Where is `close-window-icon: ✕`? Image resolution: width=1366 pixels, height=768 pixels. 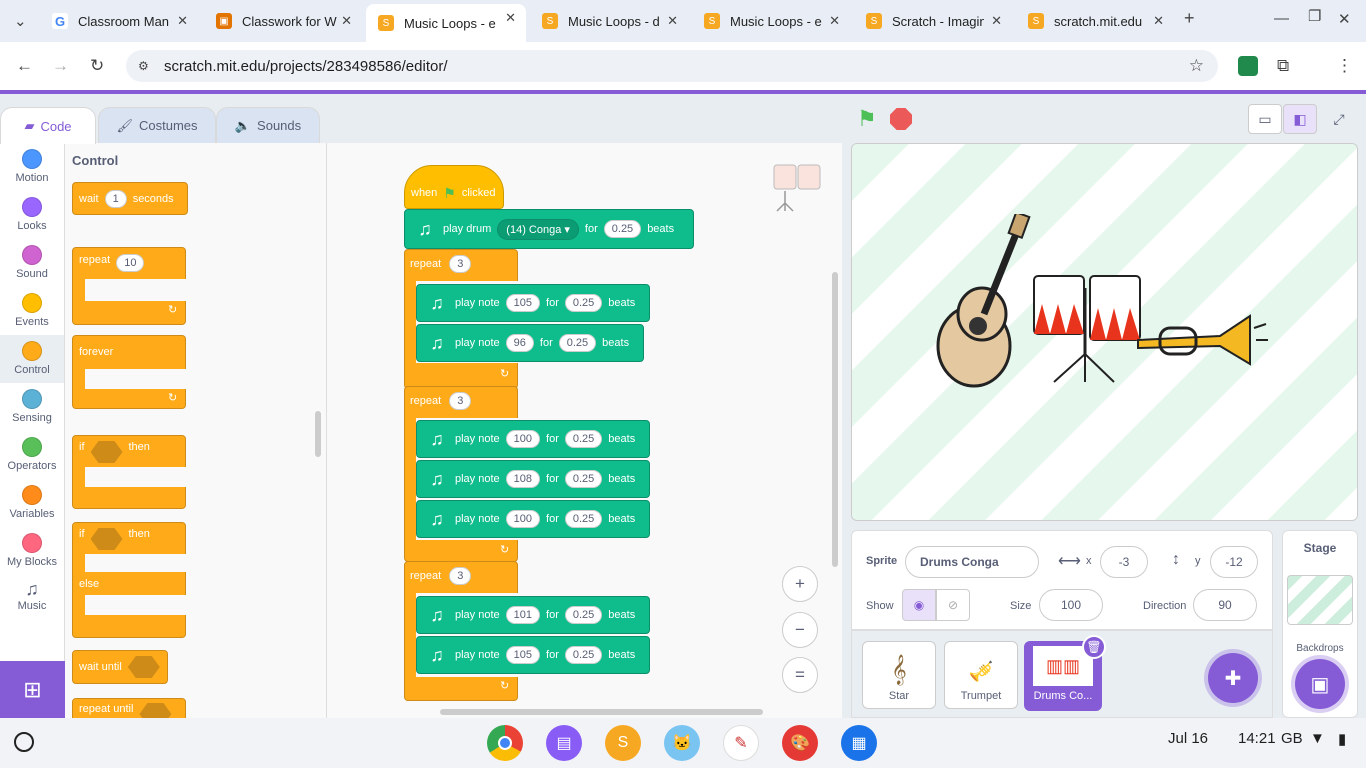
close-window-icon: ✕ is located at coordinates (1344, 19).